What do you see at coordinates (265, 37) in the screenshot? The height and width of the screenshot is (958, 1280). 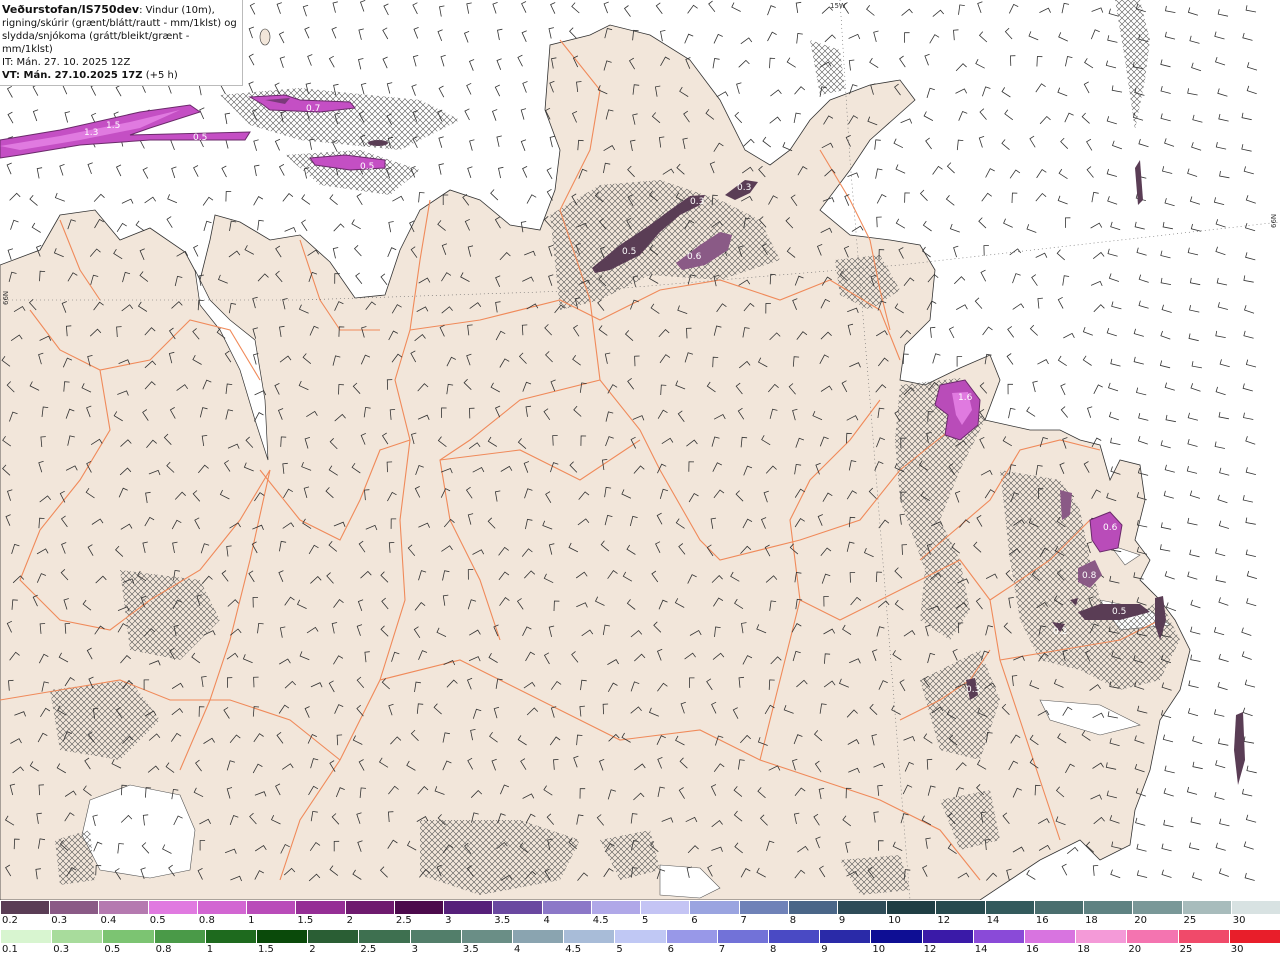 I see `island` at bounding box center [265, 37].